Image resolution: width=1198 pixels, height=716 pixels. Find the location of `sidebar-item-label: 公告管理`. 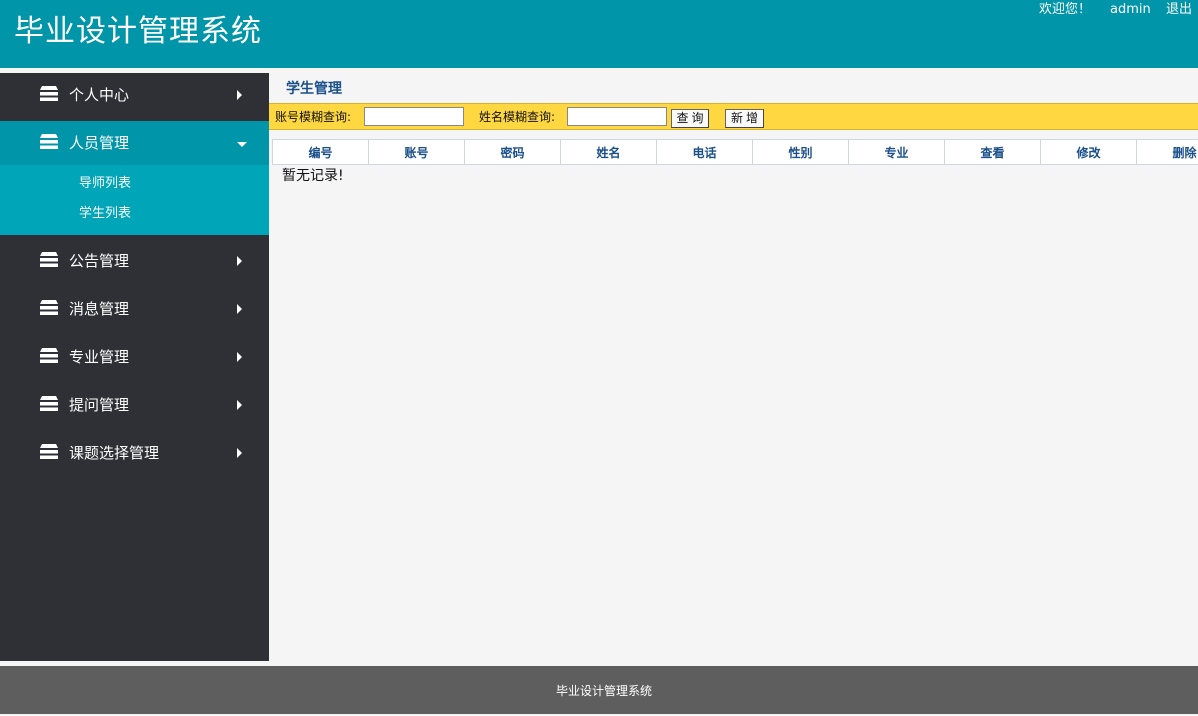

sidebar-item-label: 公告管理 is located at coordinates (99, 261).